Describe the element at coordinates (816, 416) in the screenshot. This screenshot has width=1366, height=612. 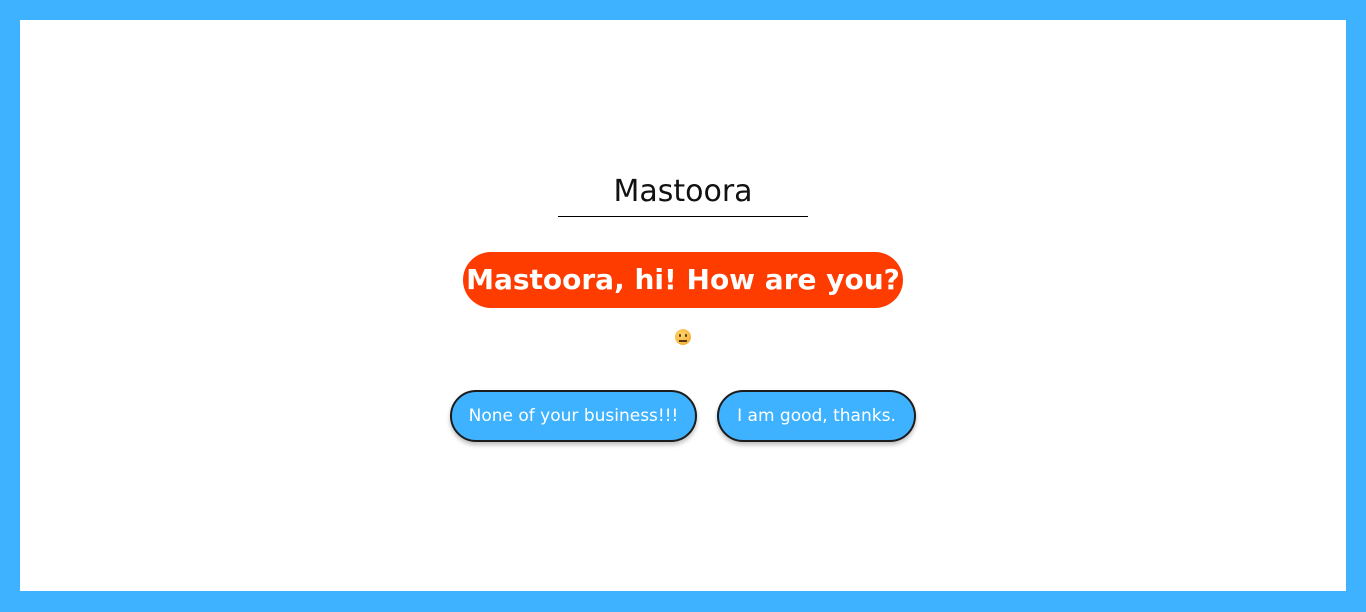
I see `i-am-good-button: I am good, thanks.` at that location.